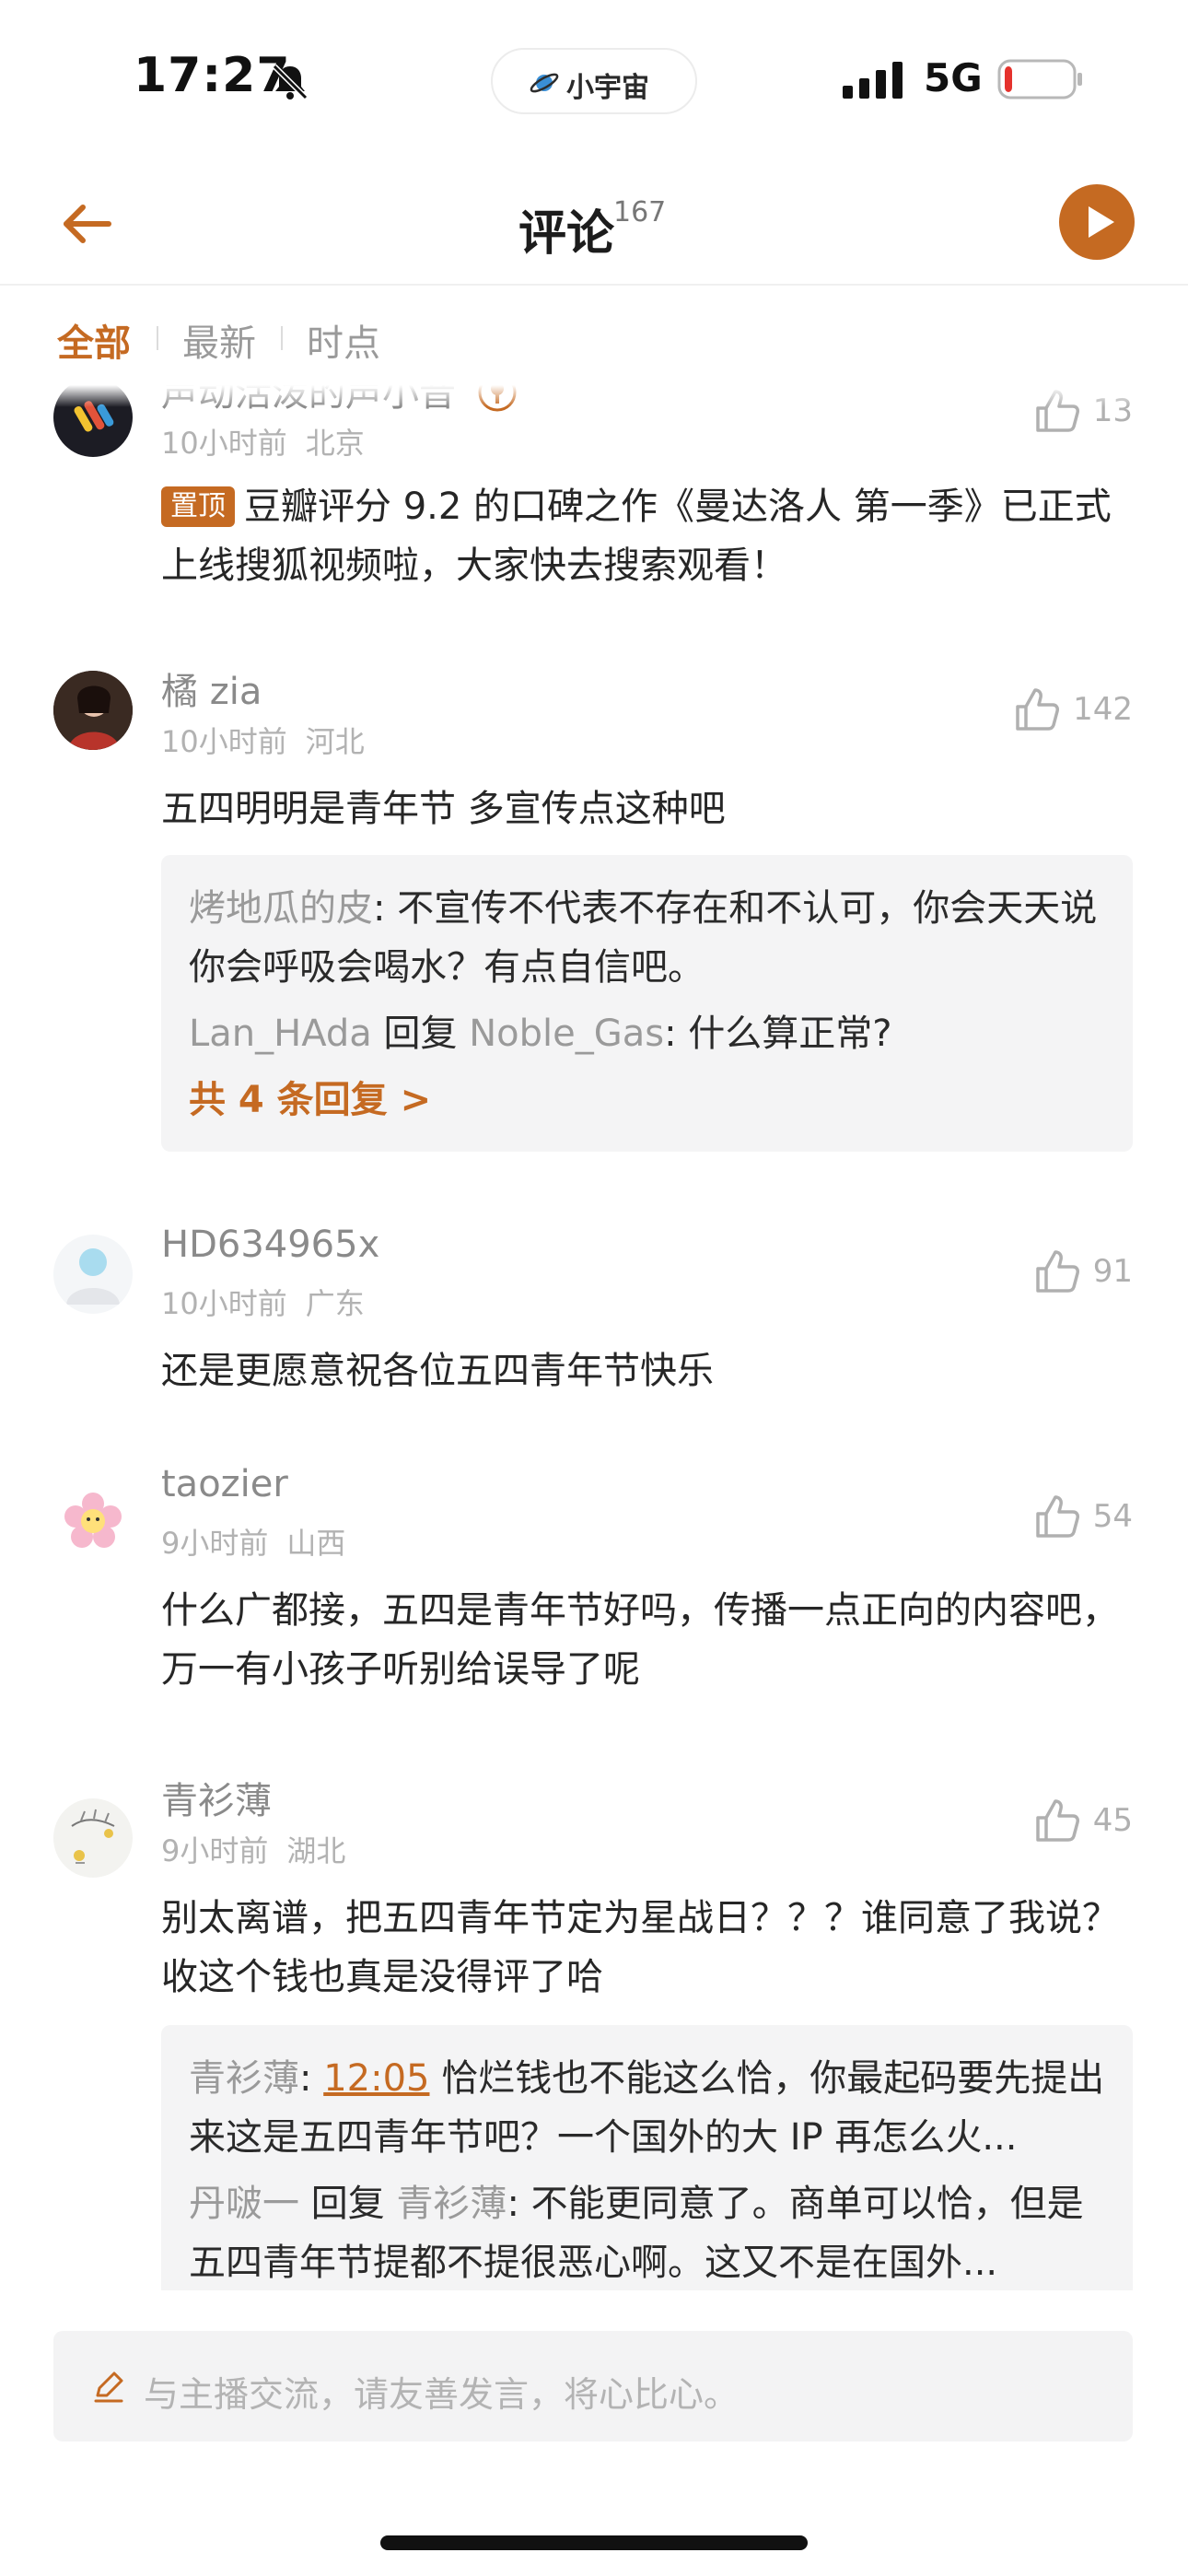 The height and width of the screenshot is (2576, 1188). What do you see at coordinates (442, 2394) in the screenshot?
I see `comment-input-placeholder: 与主播交流，请友善发言，将心比心。` at bounding box center [442, 2394].